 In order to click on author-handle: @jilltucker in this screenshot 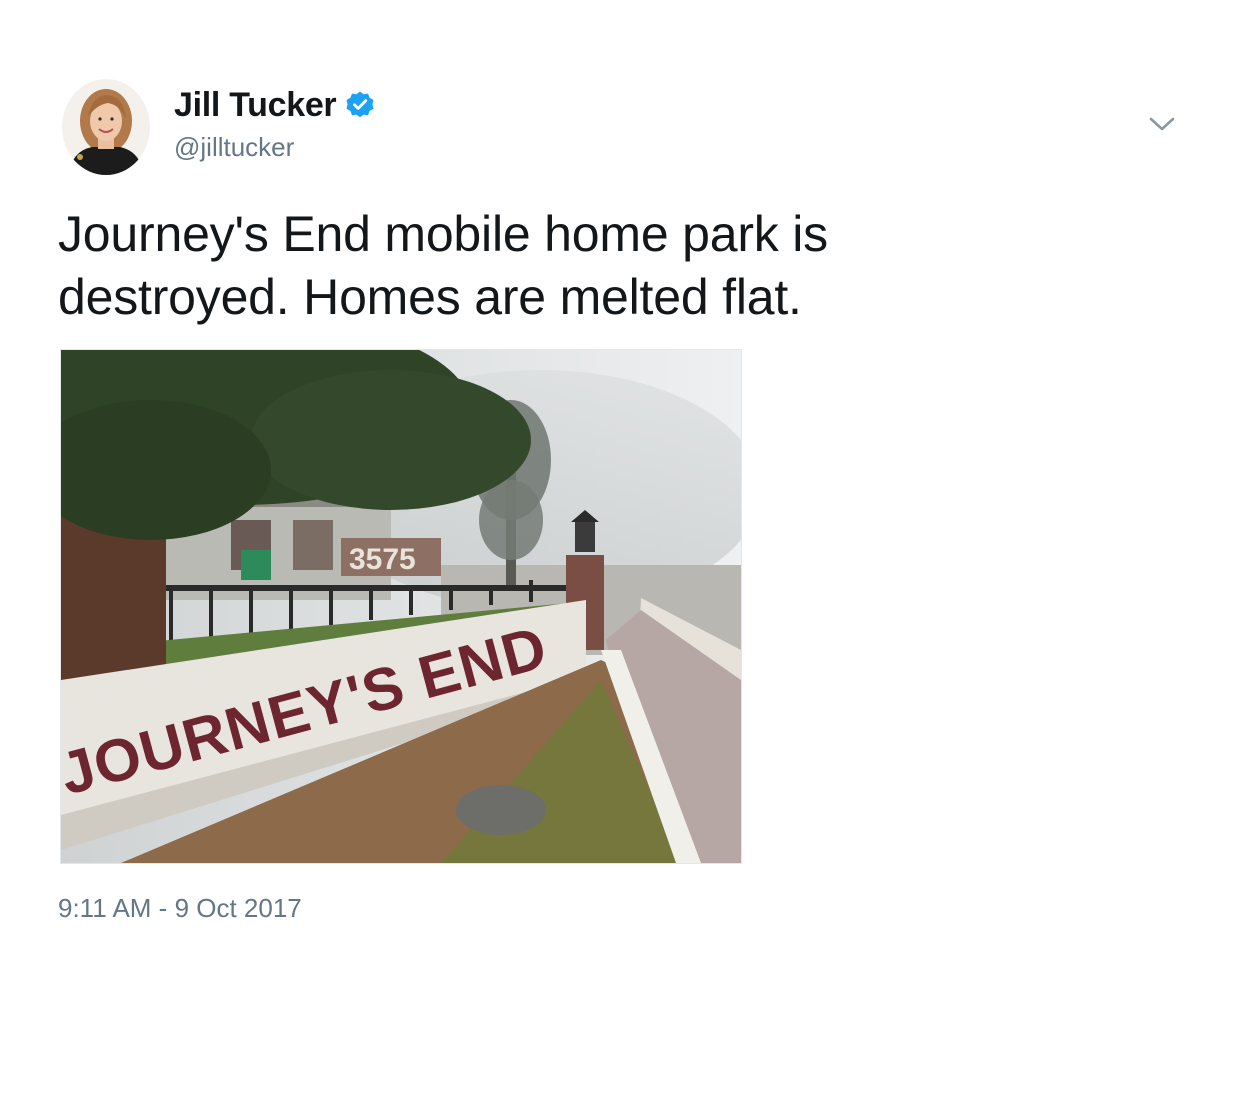, I will do `click(234, 147)`.